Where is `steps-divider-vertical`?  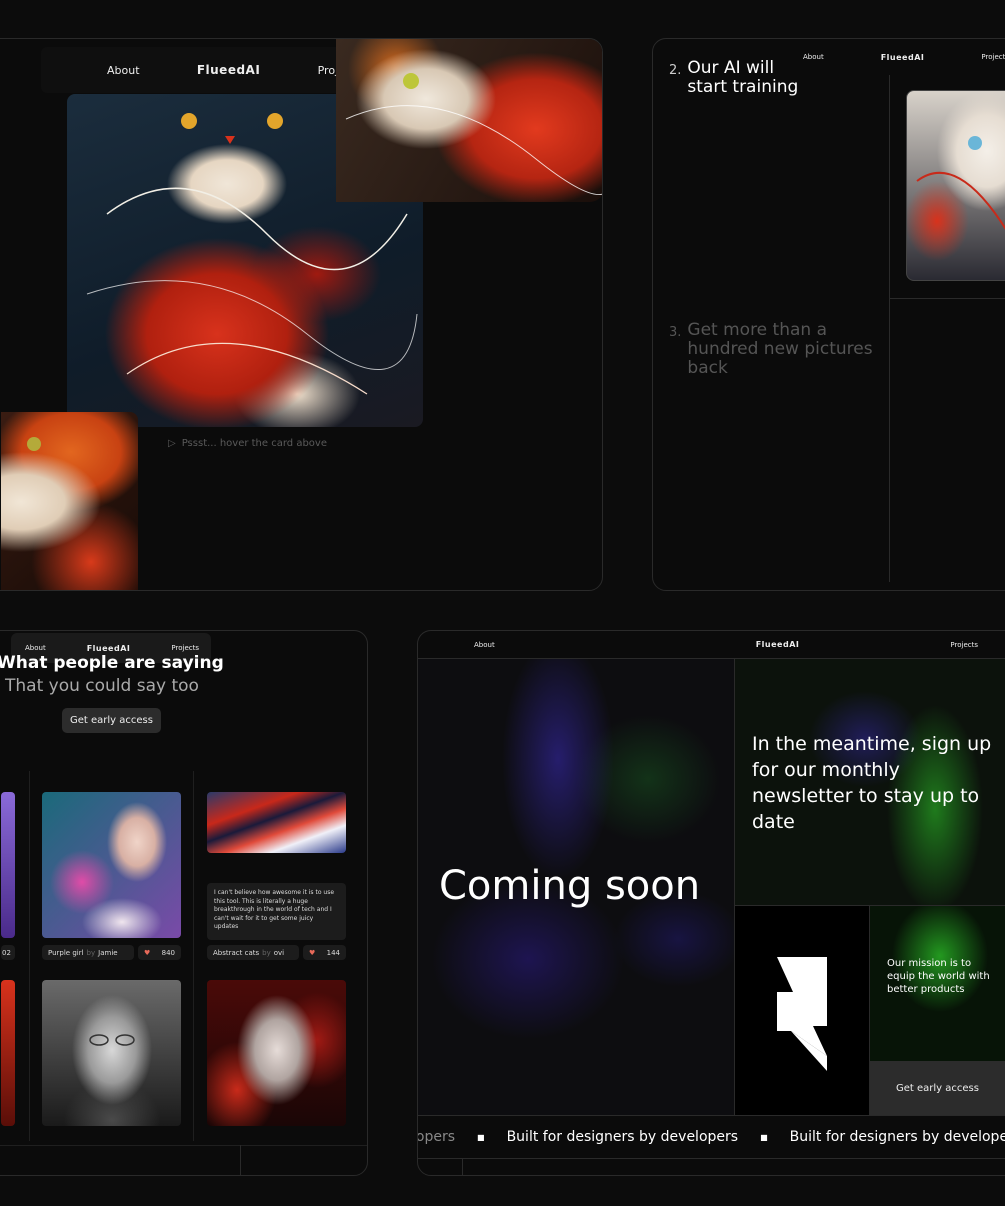
steps-divider-vertical is located at coordinates (889, 325).